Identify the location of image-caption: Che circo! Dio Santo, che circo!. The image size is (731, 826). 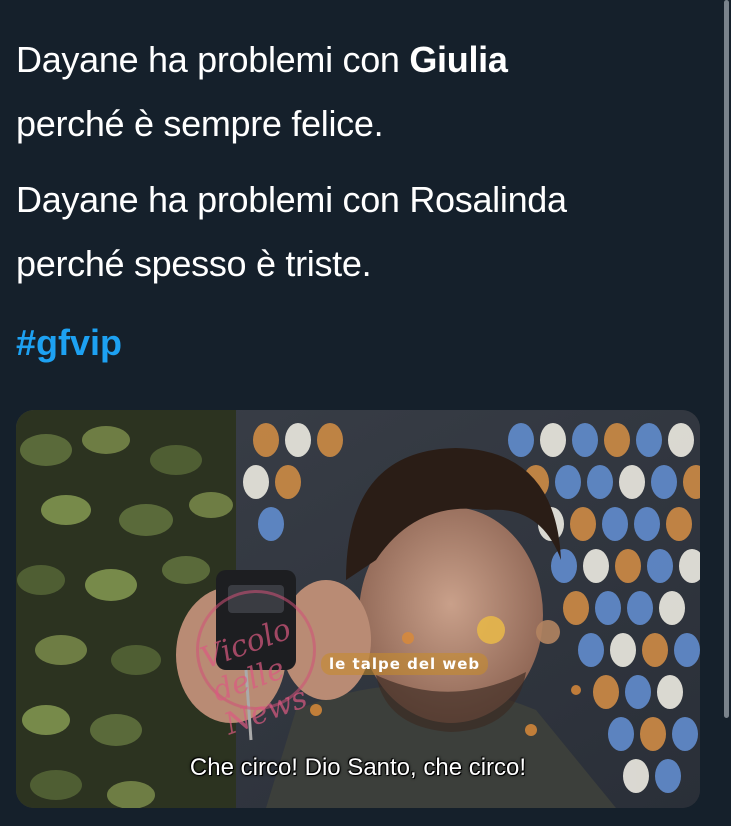
(358, 767).